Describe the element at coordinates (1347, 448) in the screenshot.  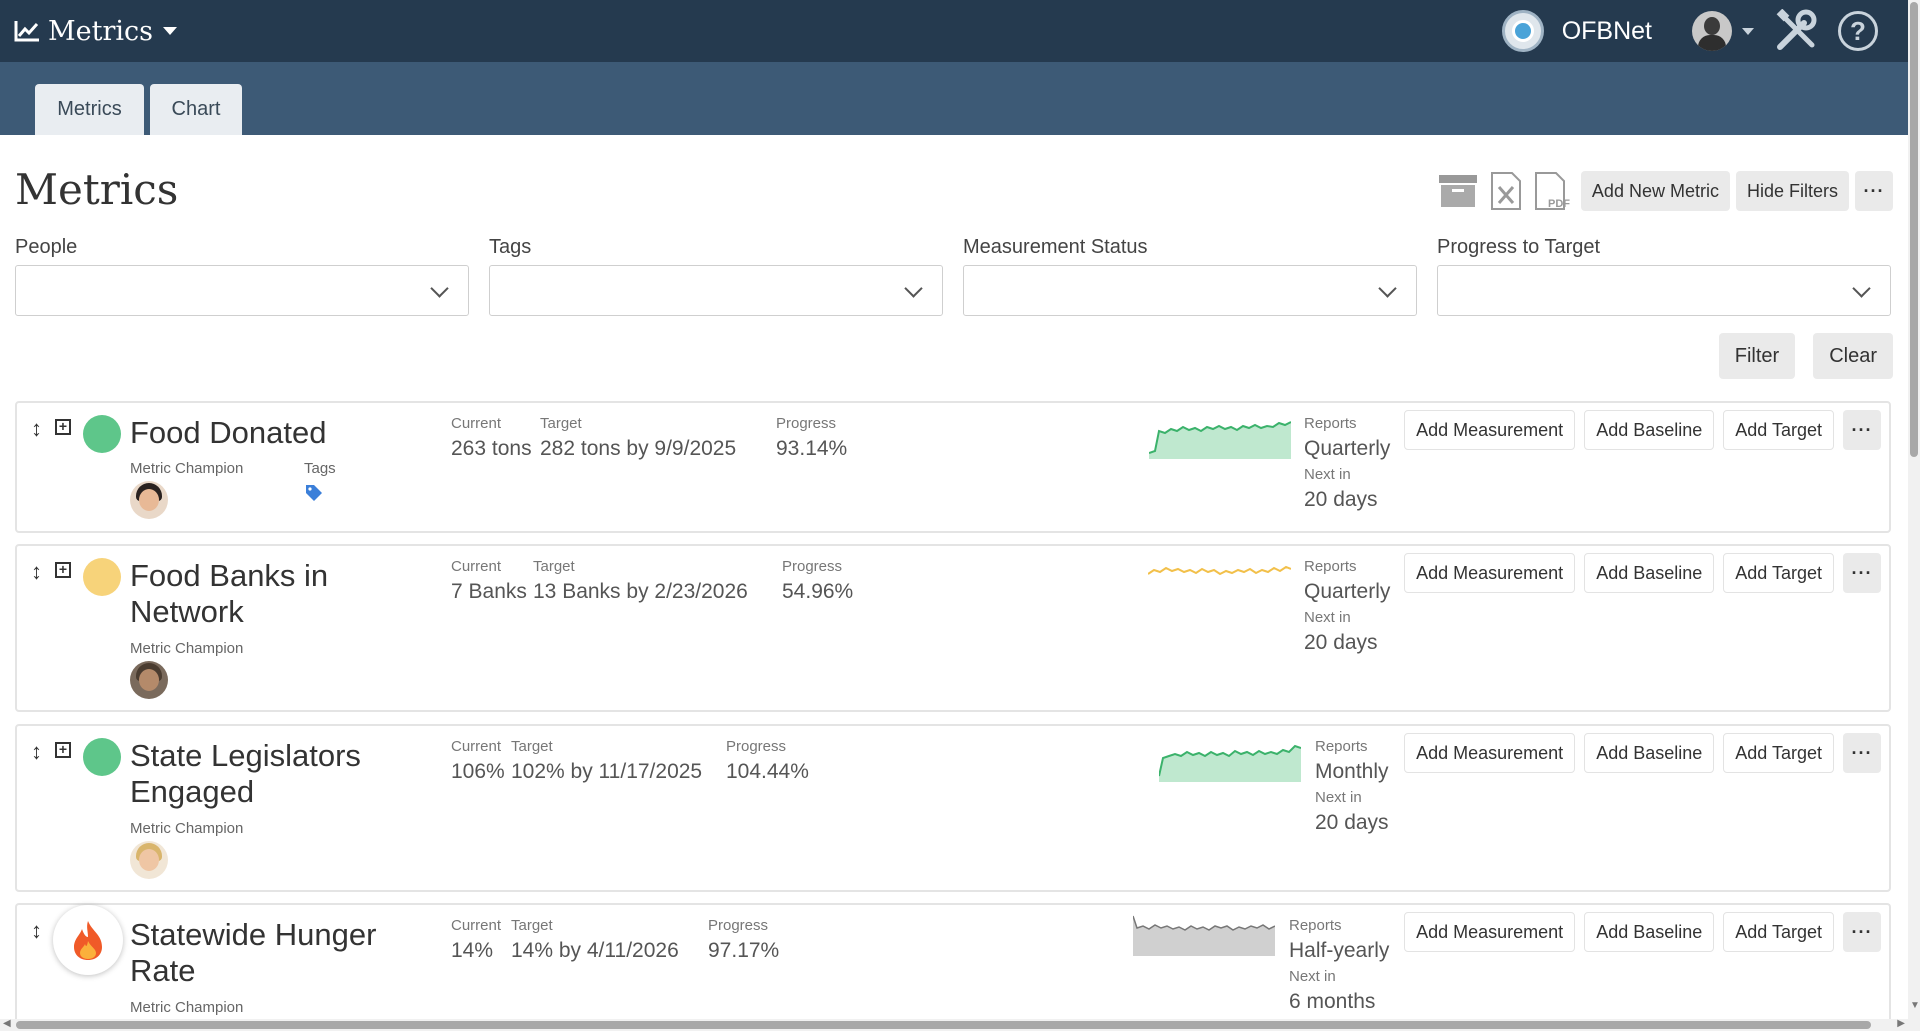
I see `reports-value: Quarterly` at that location.